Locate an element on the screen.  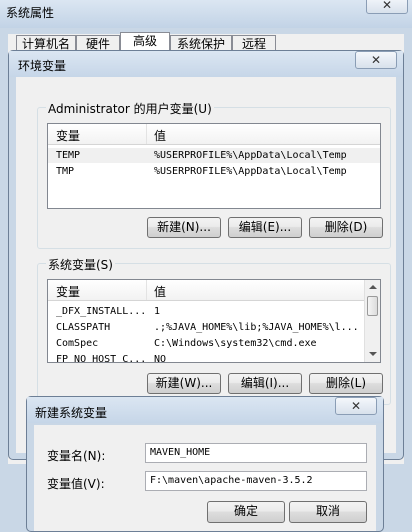
variable-name: CLASSPATH is located at coordinates (83, 327).